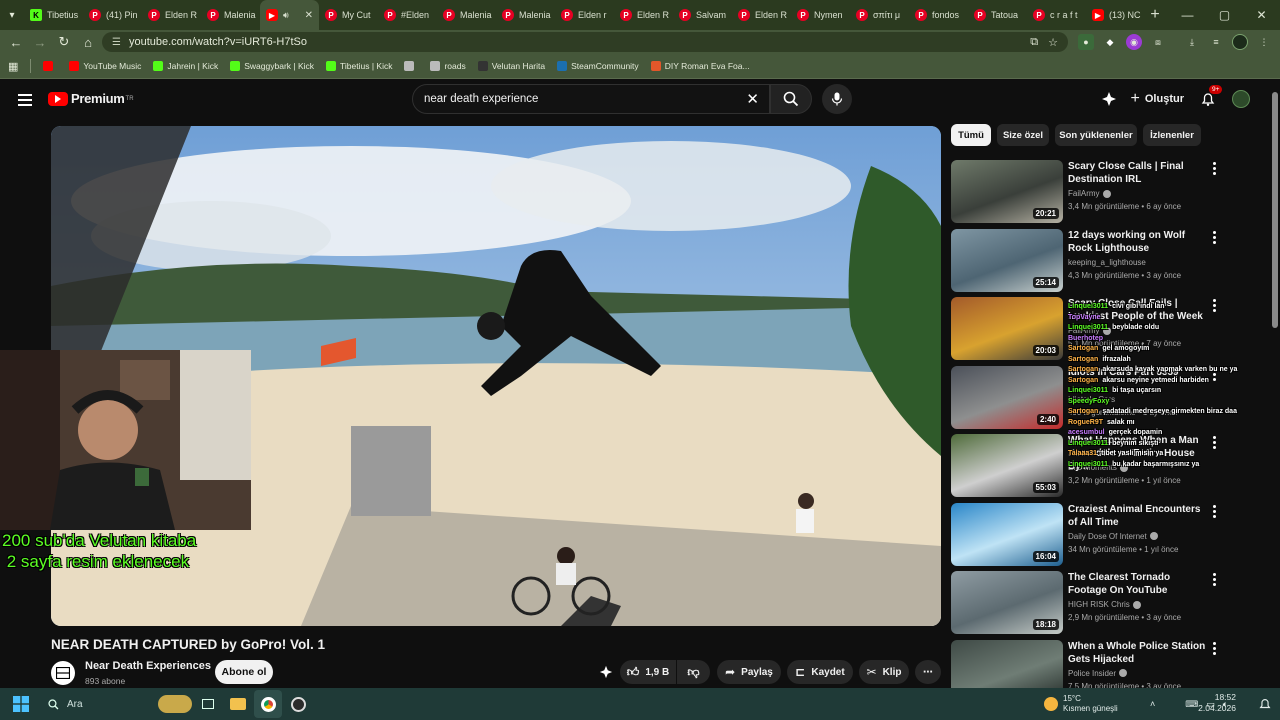 The image size is (1280, 720). Describe the element at coordinates (585, 42) in the screenshot. I see `address-bar: ☰ youtube.com/watch?v=iURT6-H7tSo ⧉ ☆` at that location.